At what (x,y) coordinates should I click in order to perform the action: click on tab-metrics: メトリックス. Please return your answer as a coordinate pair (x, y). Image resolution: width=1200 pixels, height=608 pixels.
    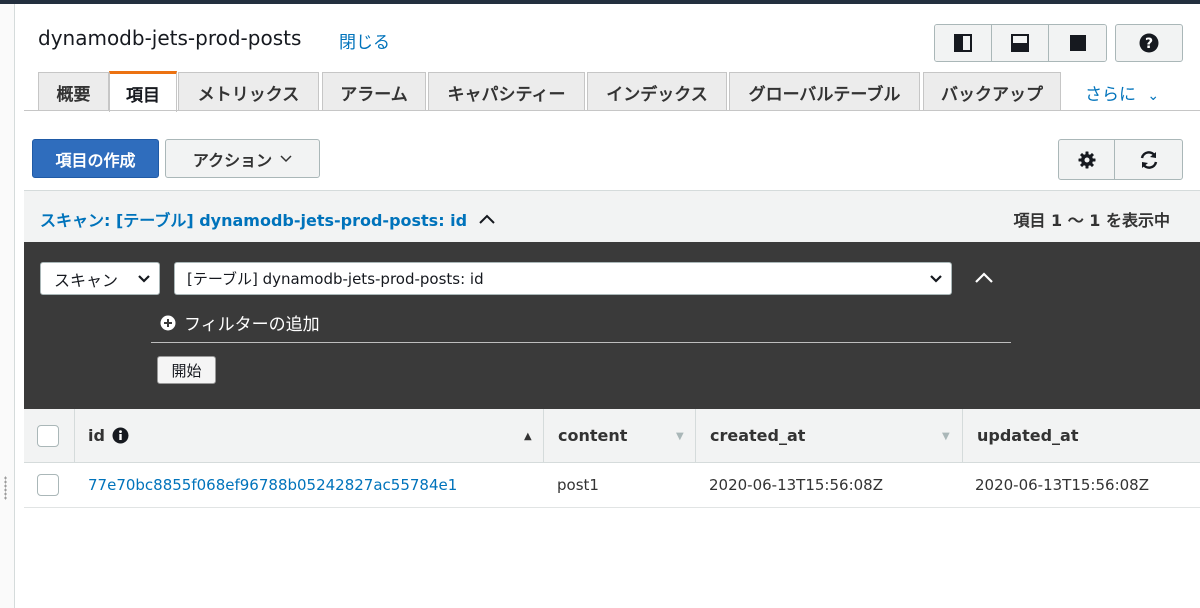
    Looking at the image, I should click on (248, 91).